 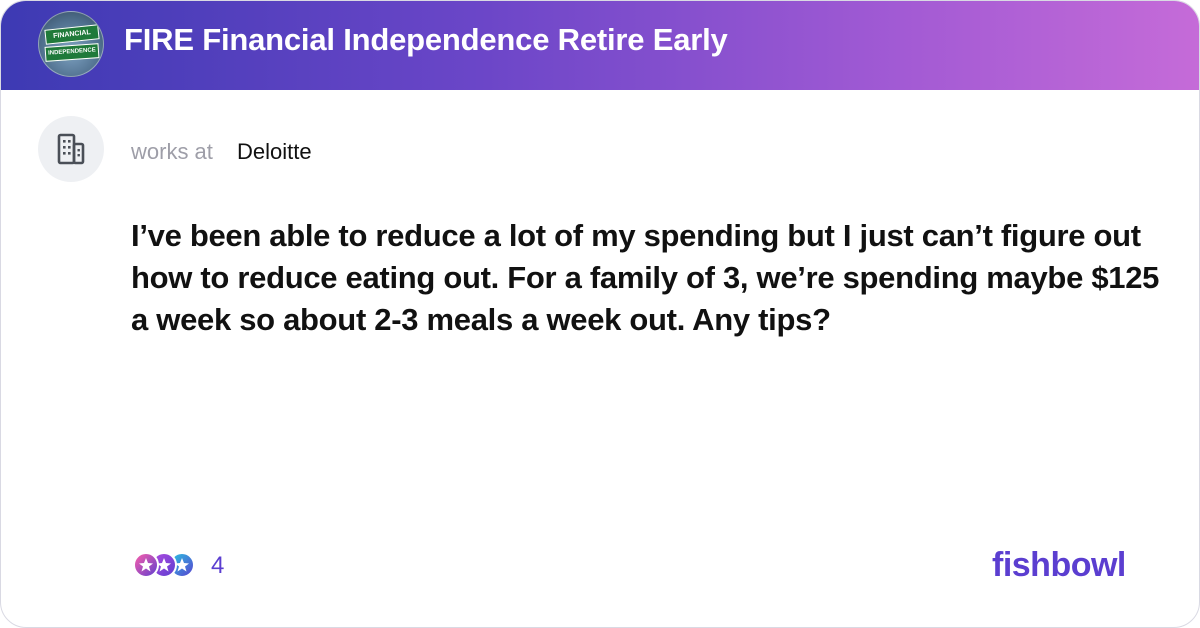 What do you see at coordinates (1059, 565) in the screenshot?
I see `fishbowl-logo: fishbowl` at bounding box center [1059, 565].